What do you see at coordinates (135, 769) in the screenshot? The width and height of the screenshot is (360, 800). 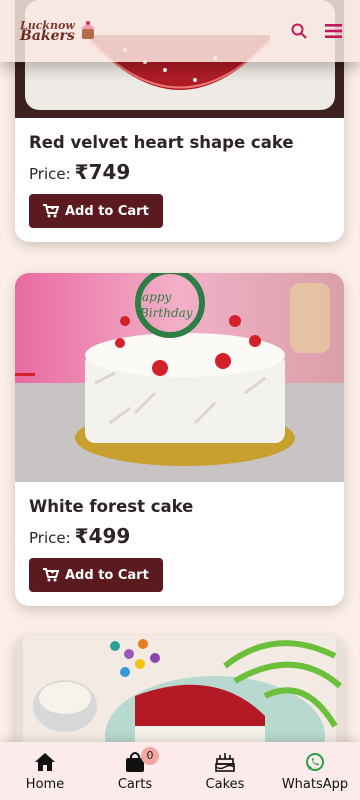 I see `nav-carts: 0 Carts` at bounding box center [135, 769].